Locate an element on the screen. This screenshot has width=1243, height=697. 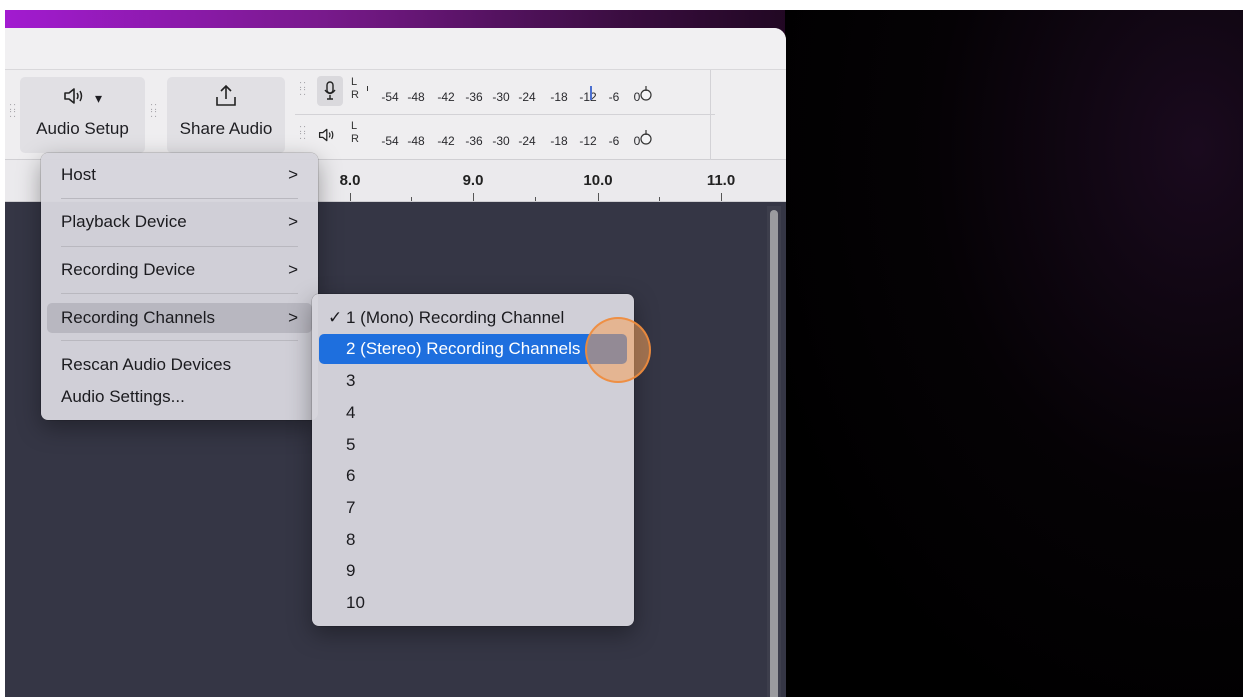
menu-item-channels-6: 6 is located at coordinates (473, 476).